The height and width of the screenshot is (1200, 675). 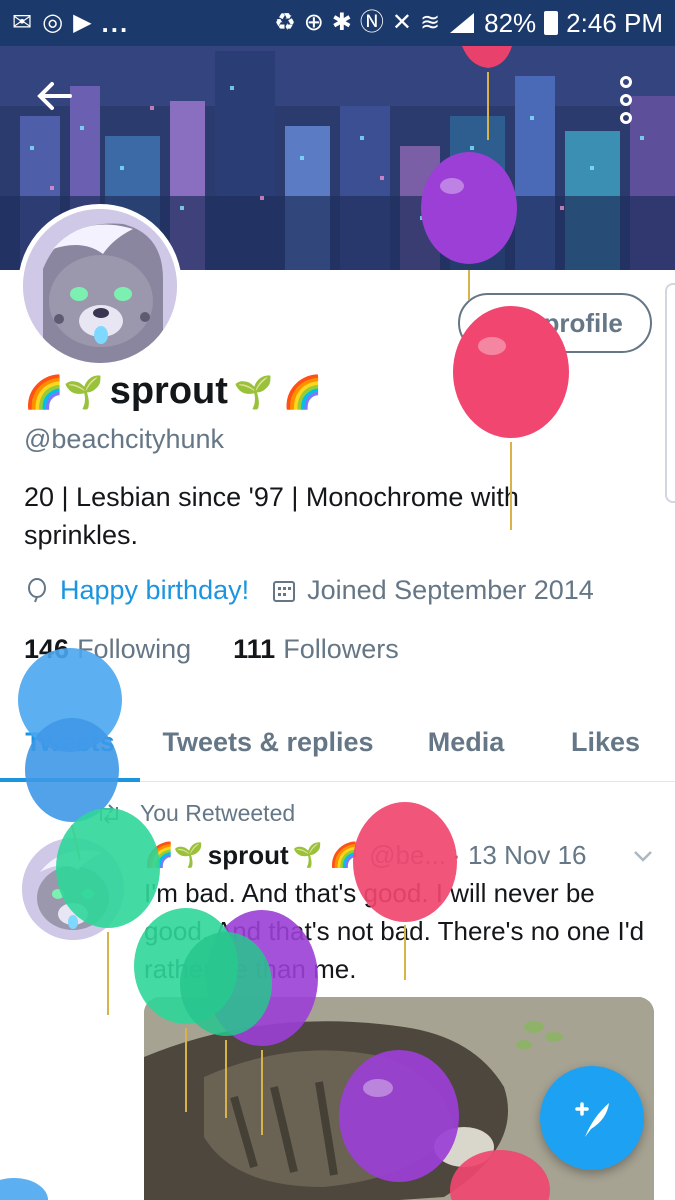 I want to click on joined-item: Joined September 2014, so click(x=432, y=590).